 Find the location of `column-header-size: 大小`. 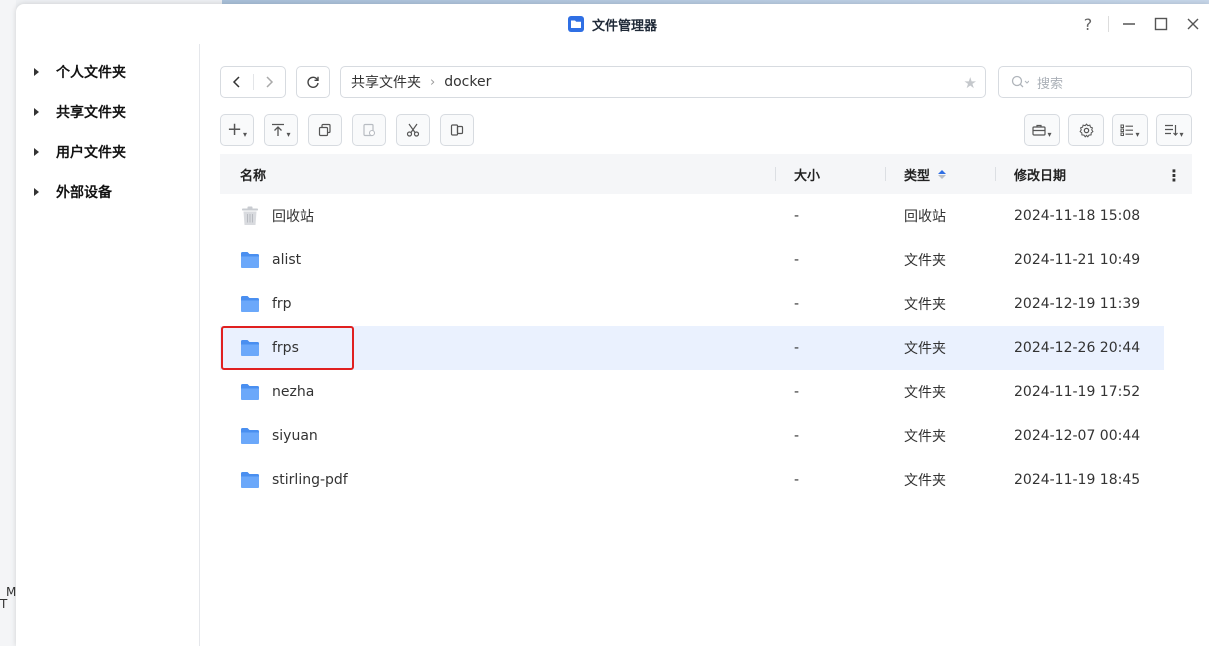

column-header-size: 大小 is located at coordinates (807, 174).